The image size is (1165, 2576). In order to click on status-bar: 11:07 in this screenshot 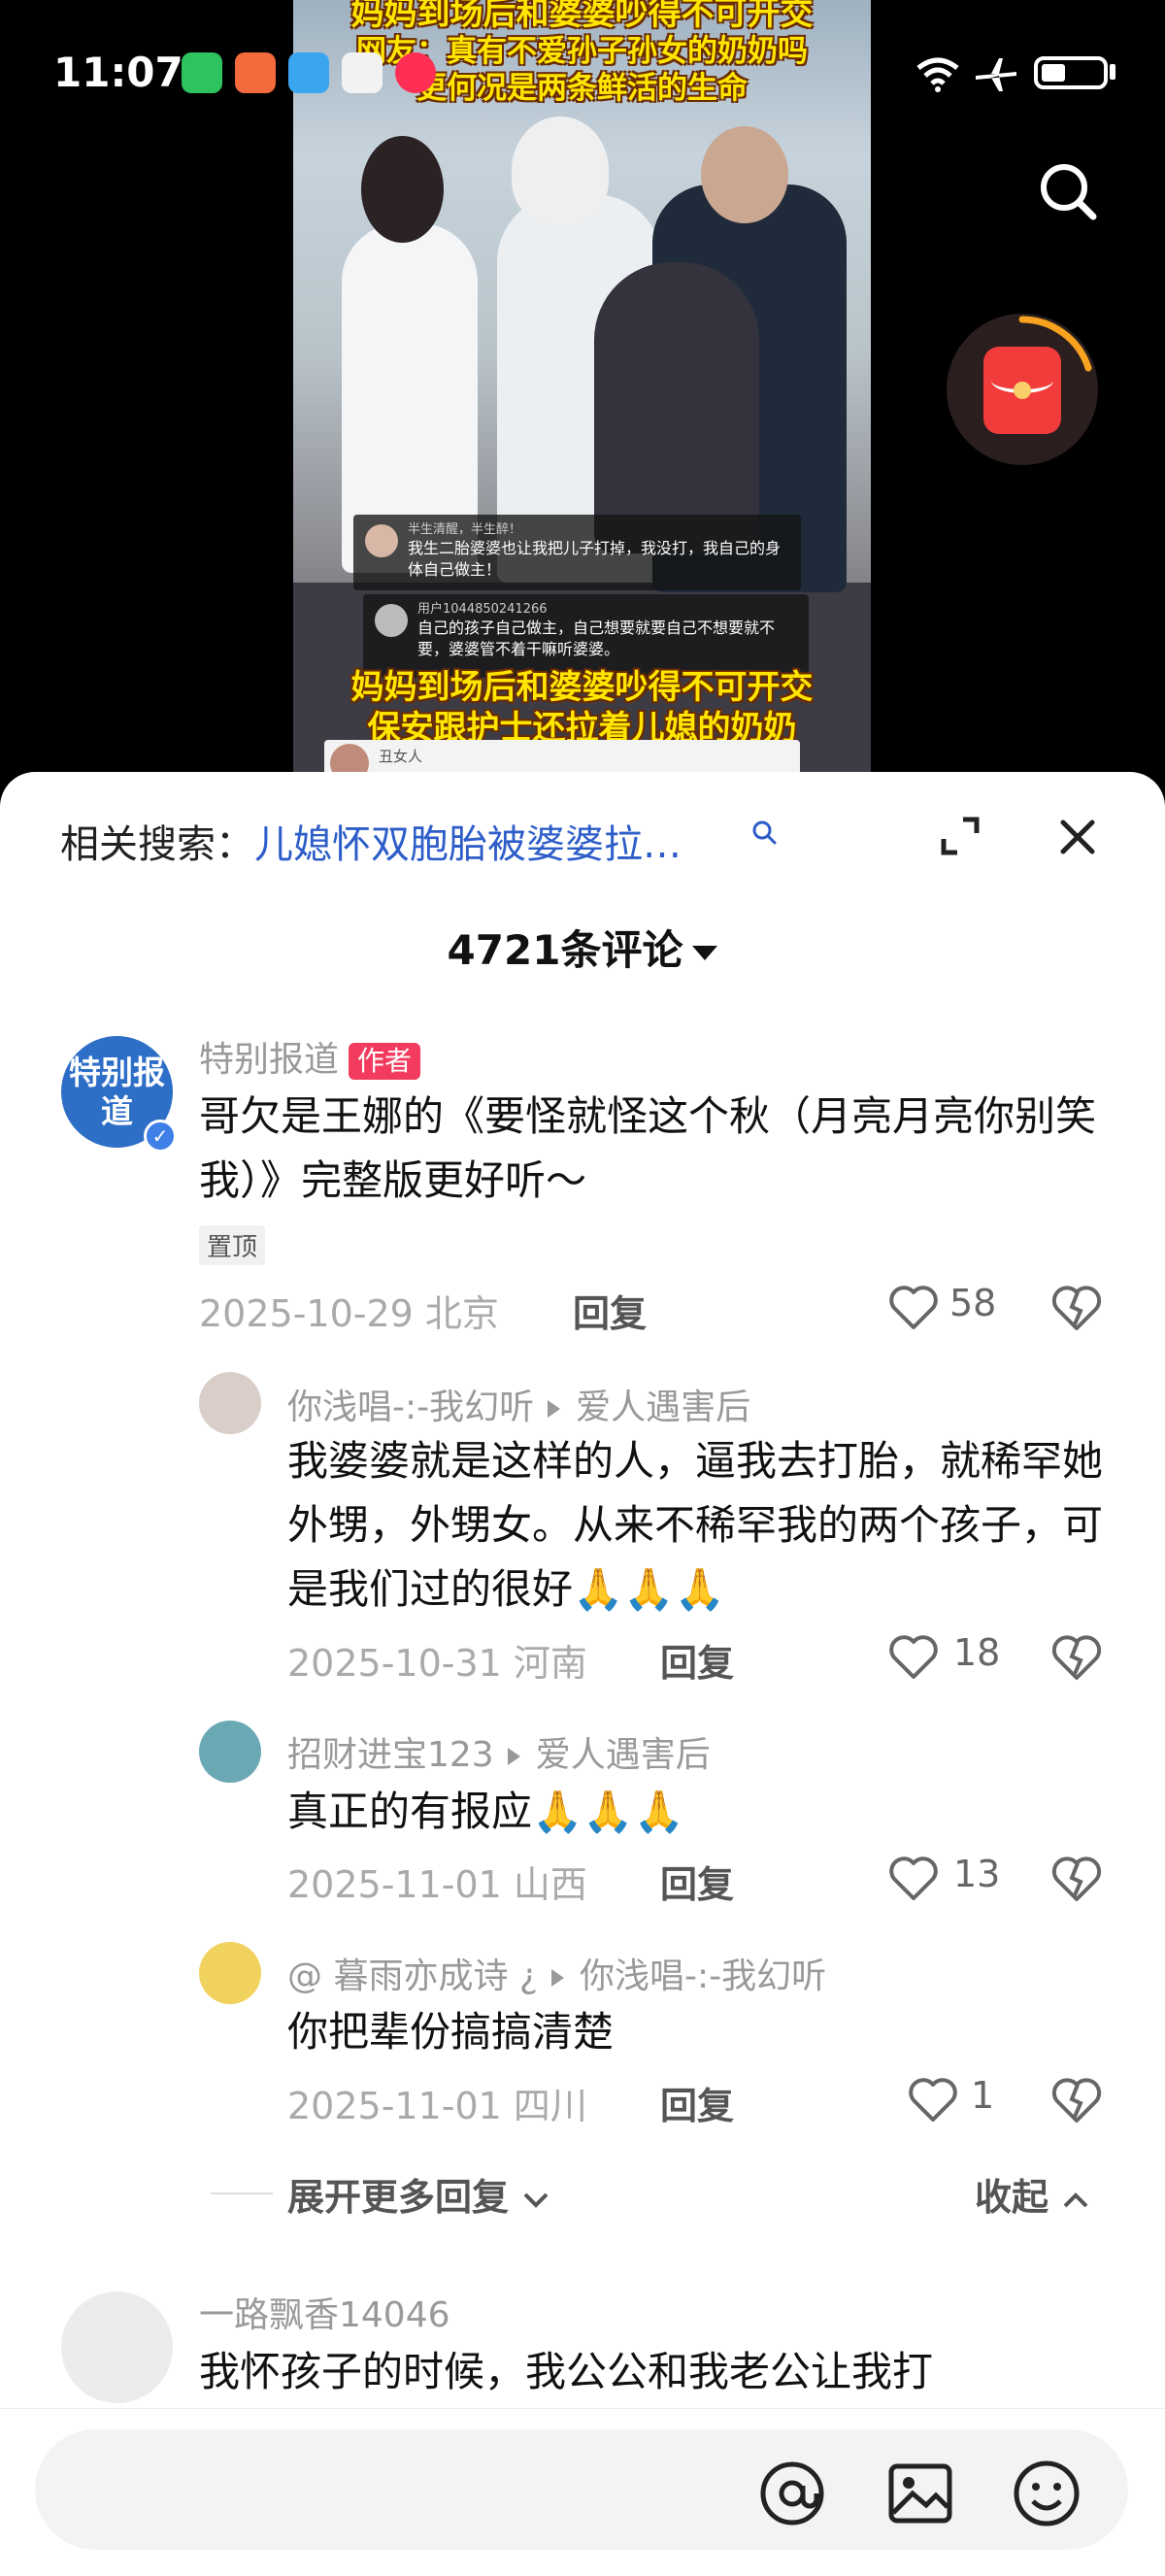, I will do `click(582, 73)`.